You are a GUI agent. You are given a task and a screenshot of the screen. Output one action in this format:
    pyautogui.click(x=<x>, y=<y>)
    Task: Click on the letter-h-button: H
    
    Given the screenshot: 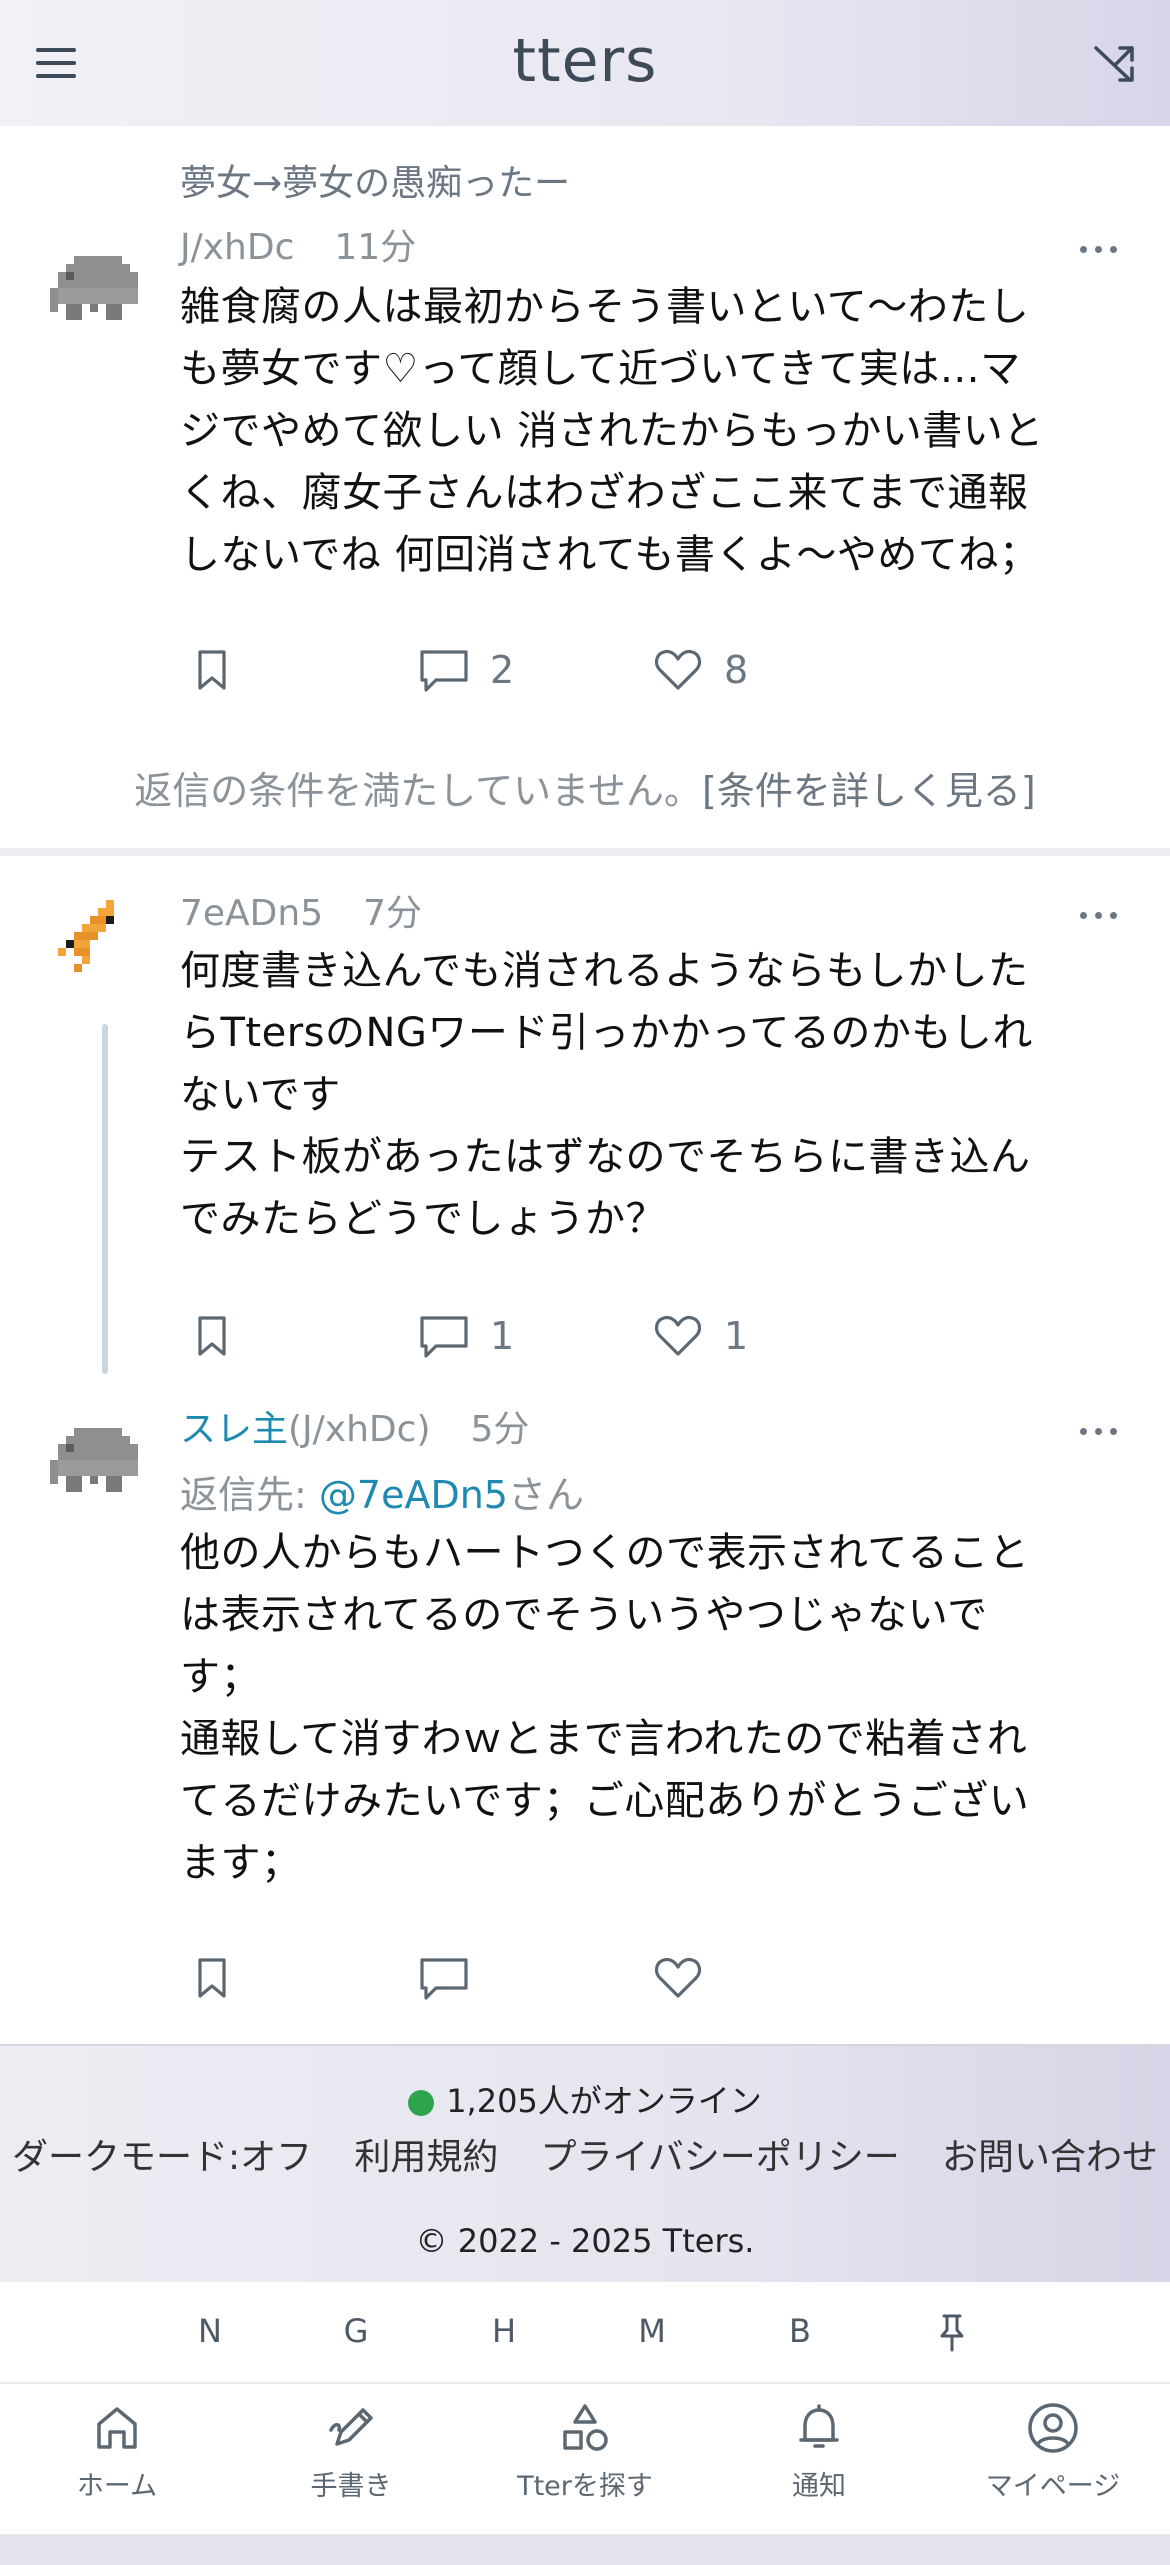 What is the action you would take?
    pyautogui.click(x=504, y=2331)
    